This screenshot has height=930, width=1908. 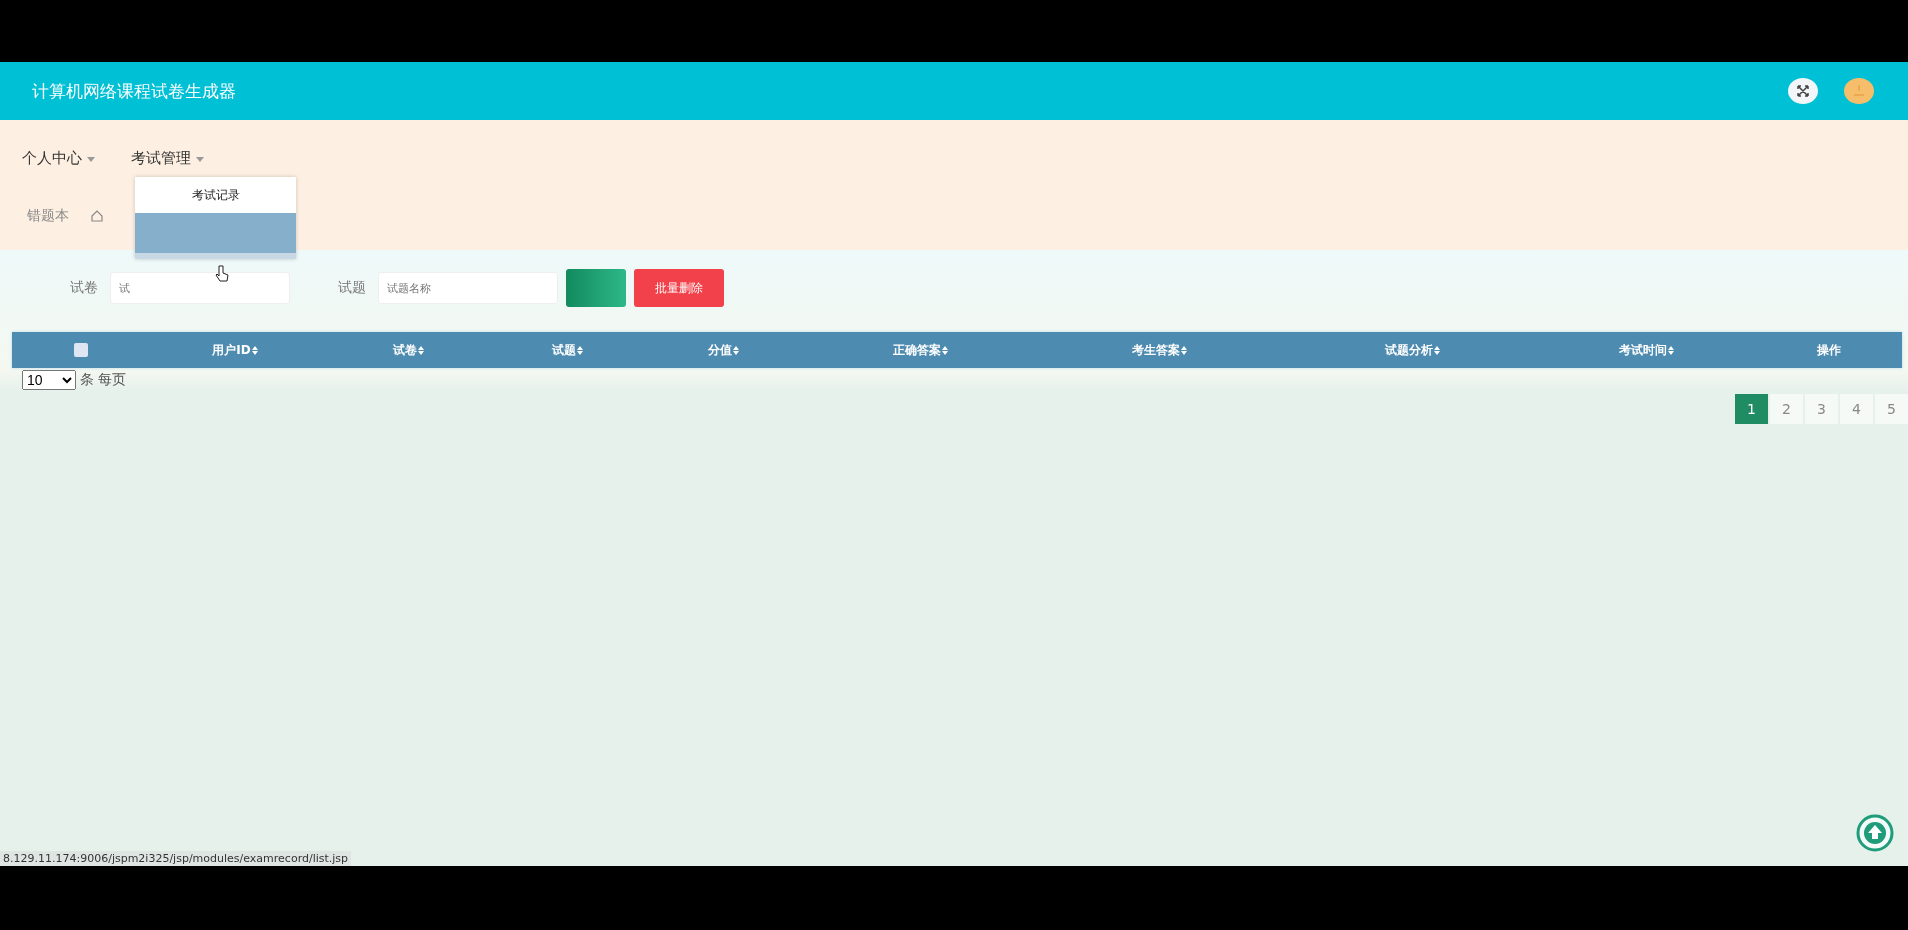 I want to click on search-field: 试题名称, so click(x=468, y=288).